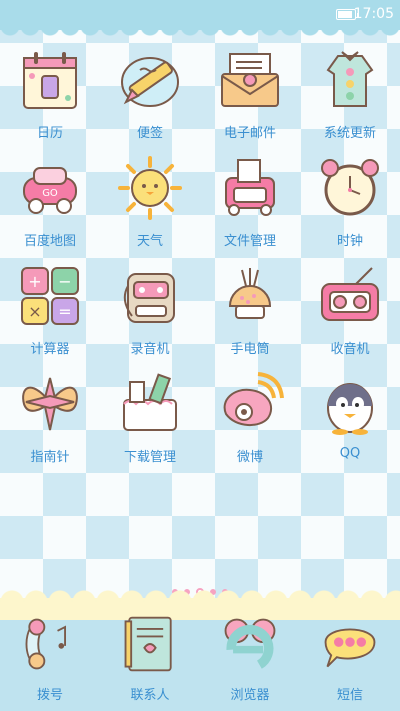  Describe the element at coordinates (150, 349) in the screenshot. I see `app-label: 录音机` at that location.